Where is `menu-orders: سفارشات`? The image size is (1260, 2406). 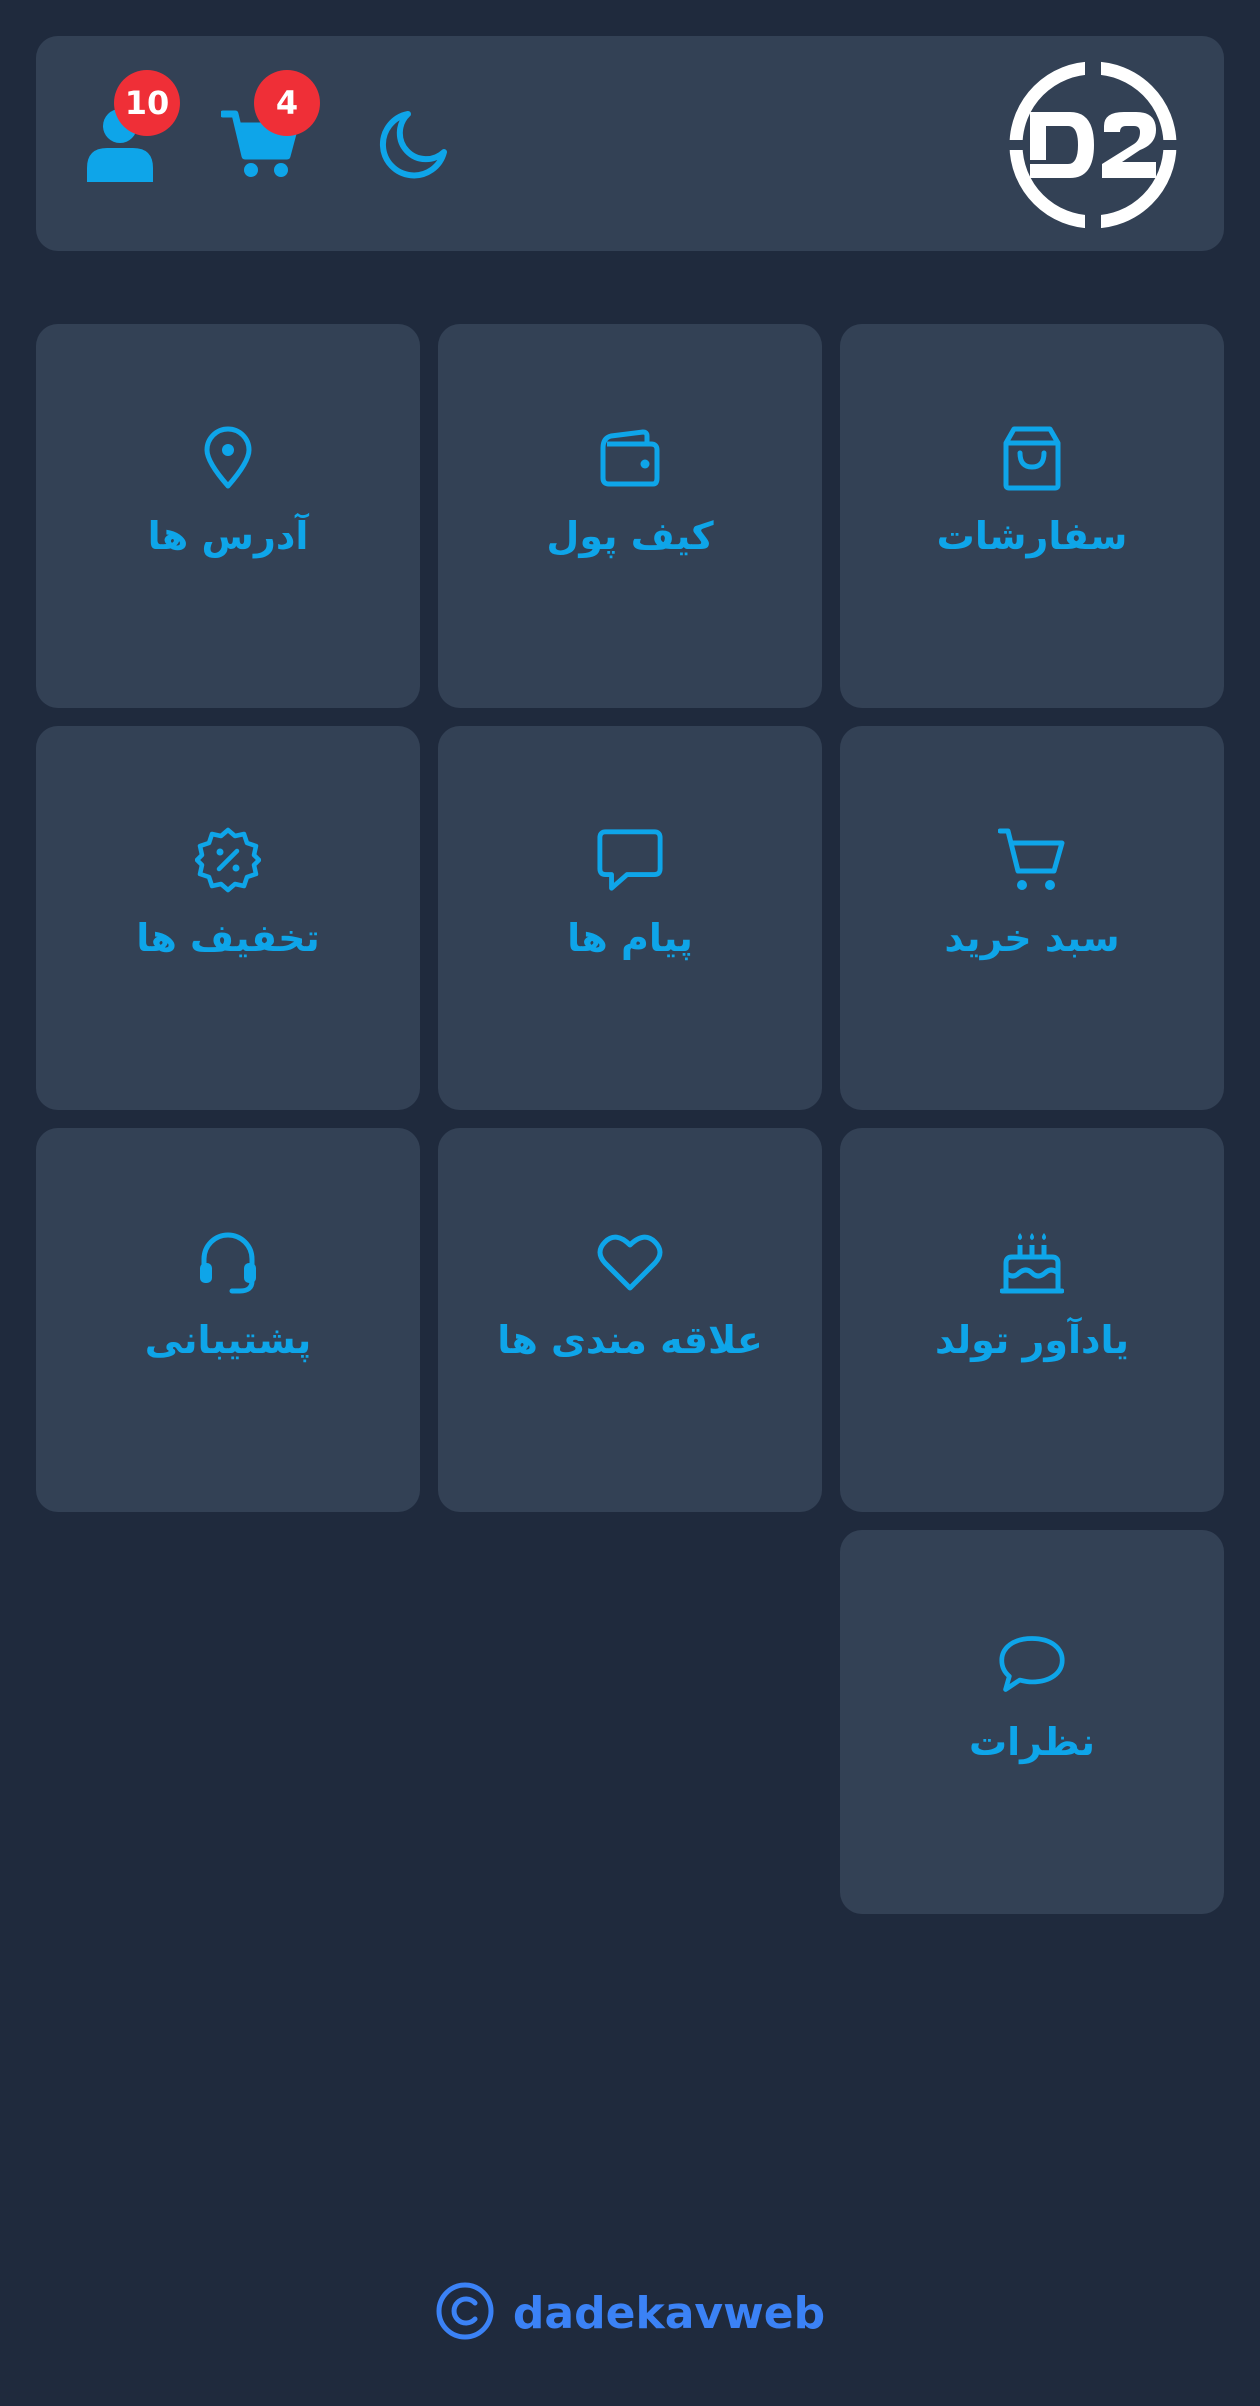 menu-orders: سفارشات is located at coordinates (1032, 516).